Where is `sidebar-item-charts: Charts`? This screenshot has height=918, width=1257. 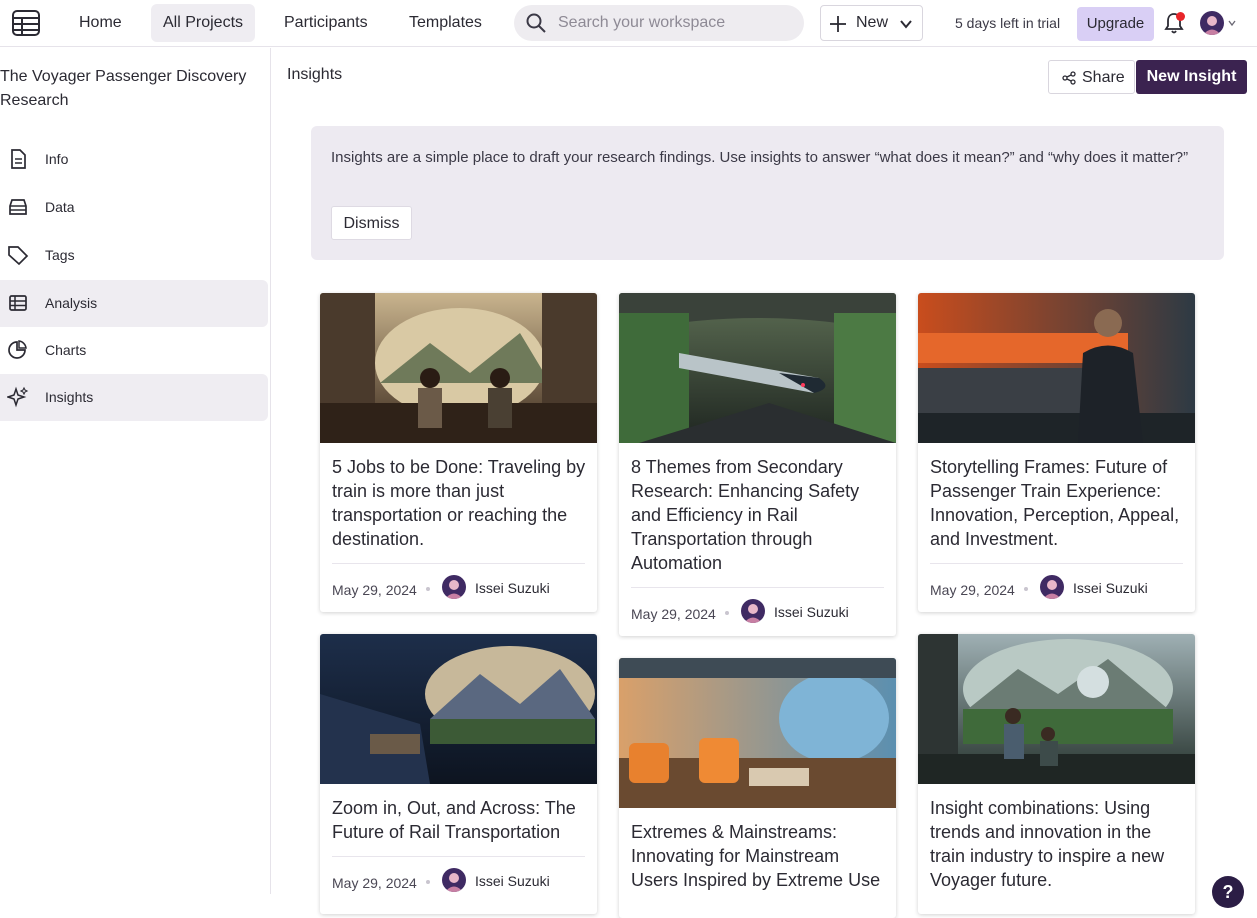 sidebar-item-charts: Charts is located at coordinates (134, 350).